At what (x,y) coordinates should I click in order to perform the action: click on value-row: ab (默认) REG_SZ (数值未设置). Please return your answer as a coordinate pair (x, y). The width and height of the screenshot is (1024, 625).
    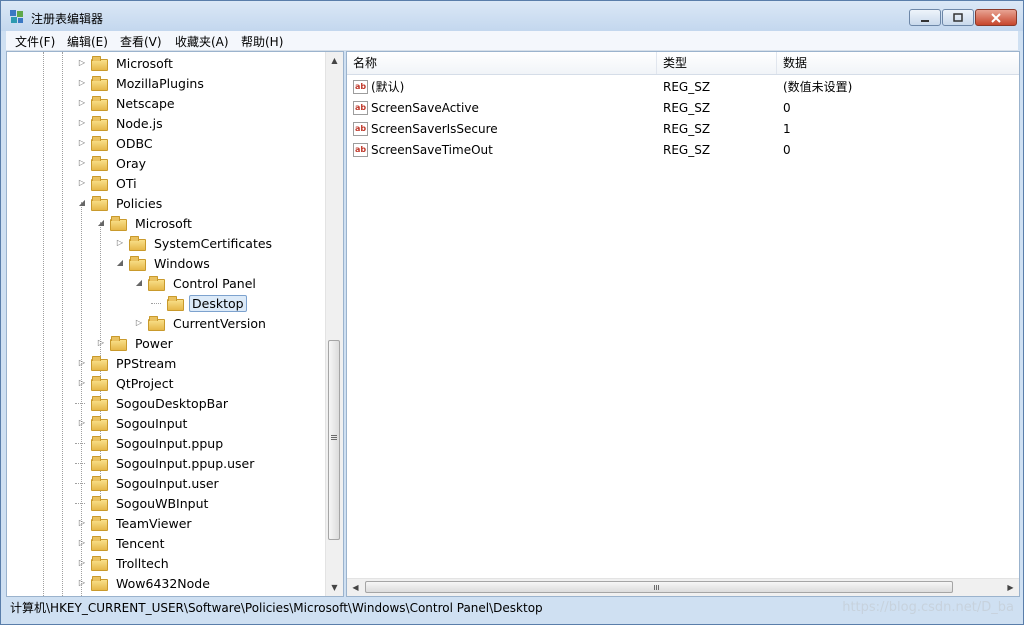
    Looking at the image, I should click on (683, 87).